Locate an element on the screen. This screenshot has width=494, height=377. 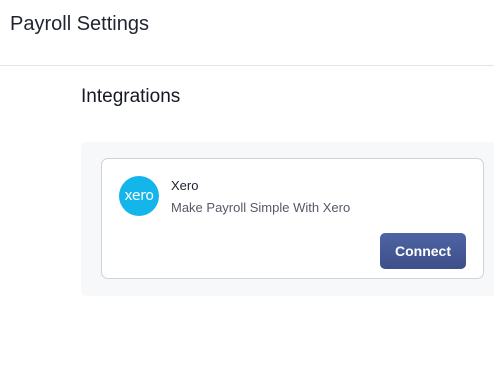
xero-logo-icon: xero is located at coordinates (139, 196).